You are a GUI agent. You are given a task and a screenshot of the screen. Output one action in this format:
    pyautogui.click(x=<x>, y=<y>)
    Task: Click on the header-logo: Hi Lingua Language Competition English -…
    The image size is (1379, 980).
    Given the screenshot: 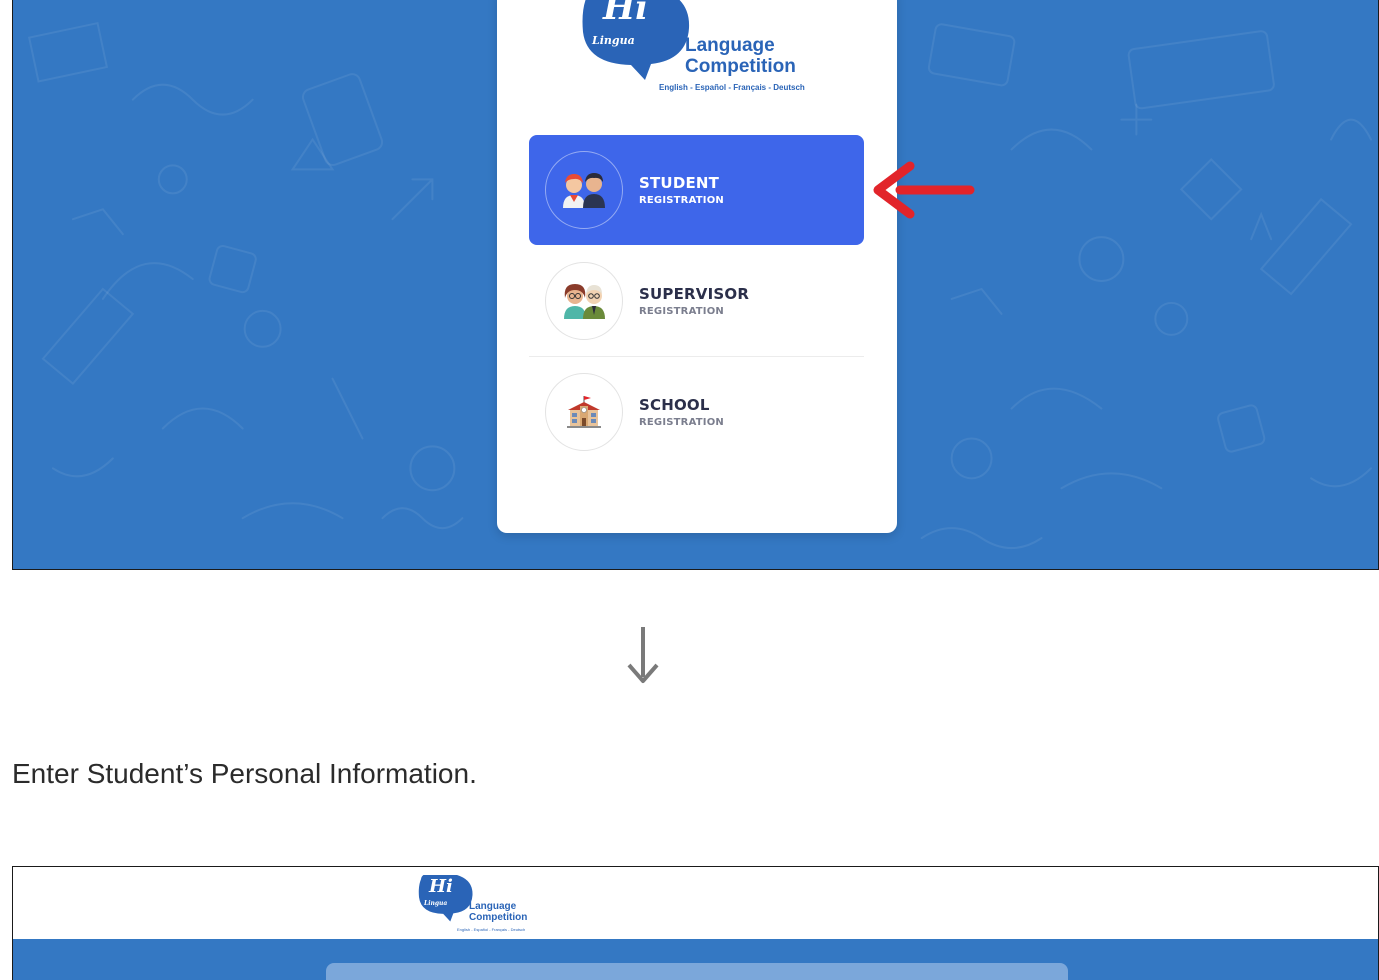 What is the action you would take?
    pyautogui.click(x=482, y=903)
    